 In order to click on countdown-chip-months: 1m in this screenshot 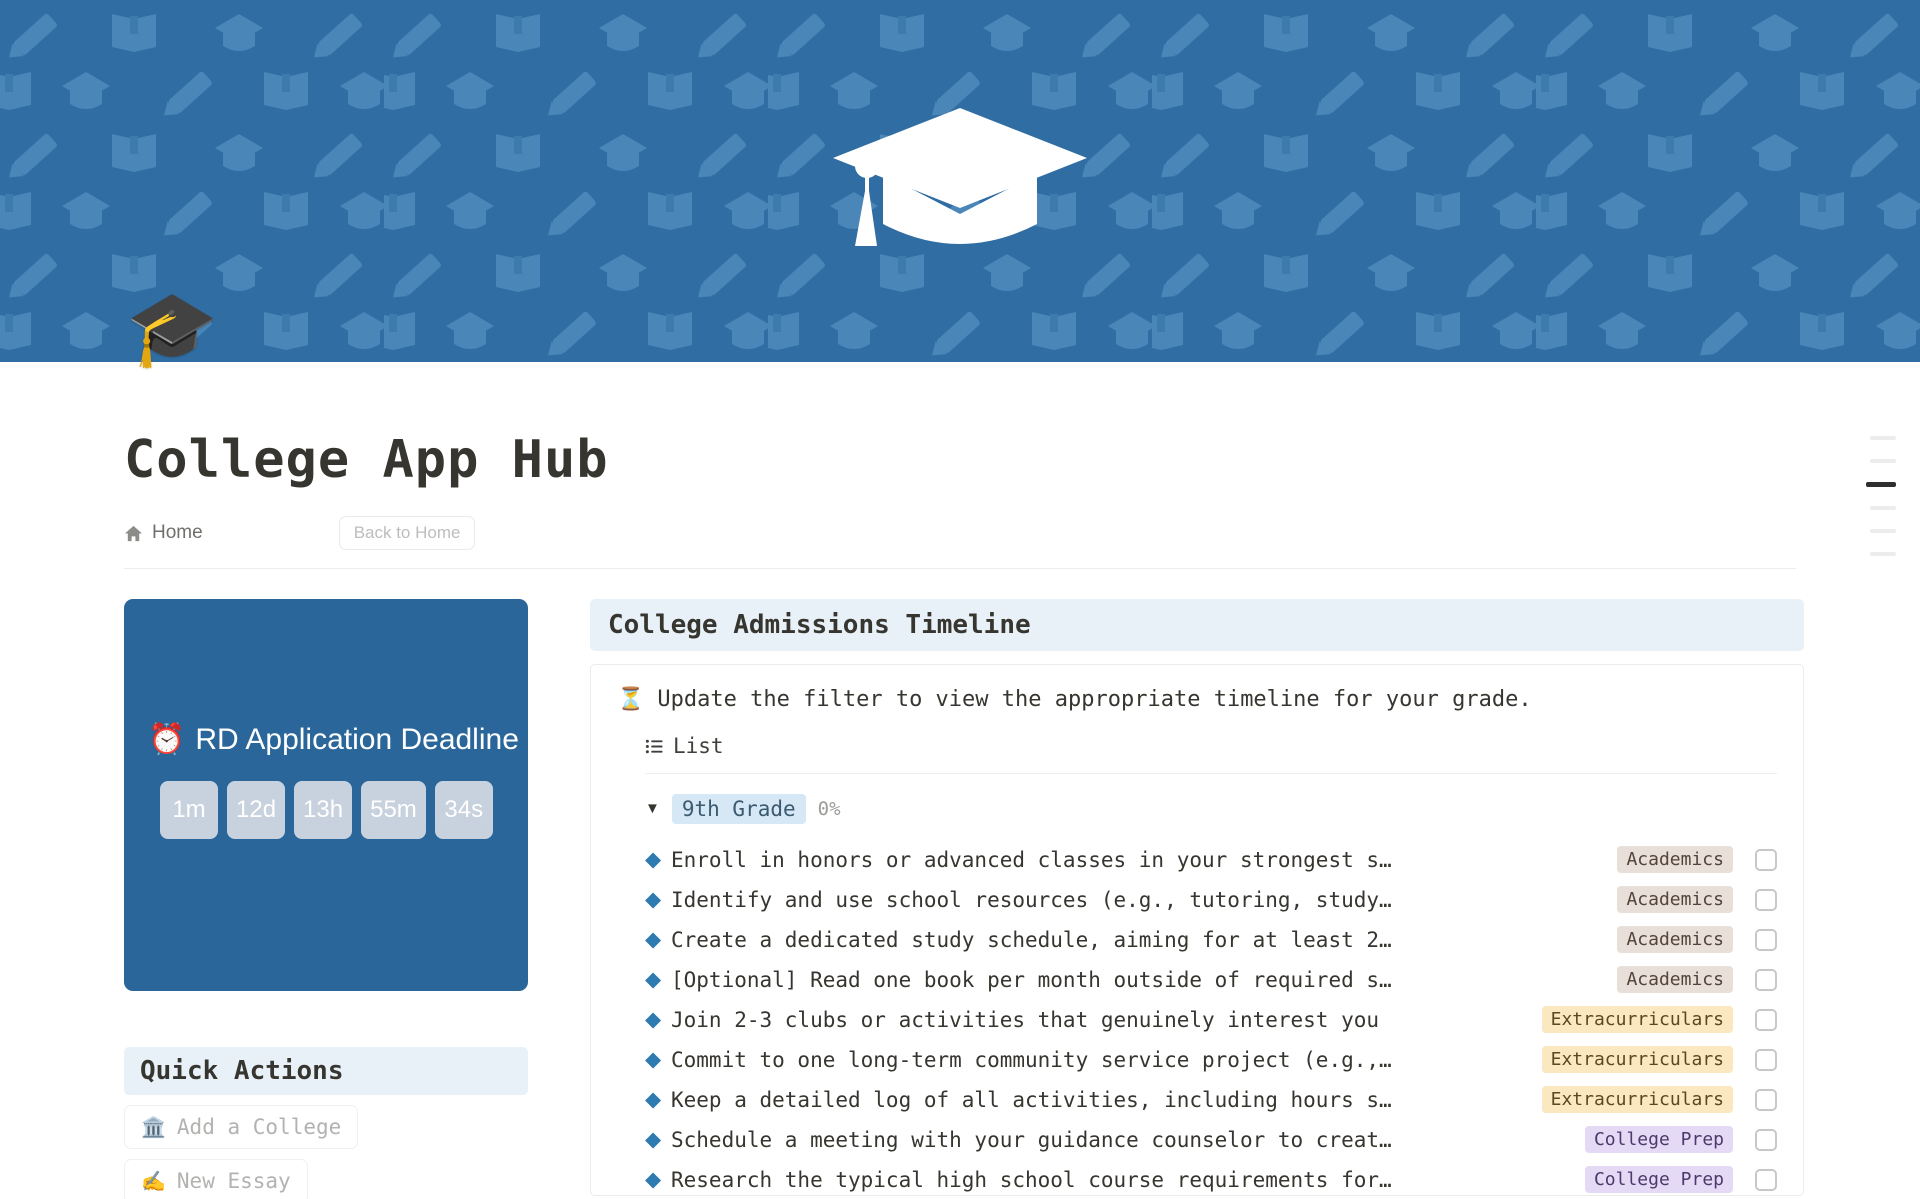, I will do `click(189, 810)`.